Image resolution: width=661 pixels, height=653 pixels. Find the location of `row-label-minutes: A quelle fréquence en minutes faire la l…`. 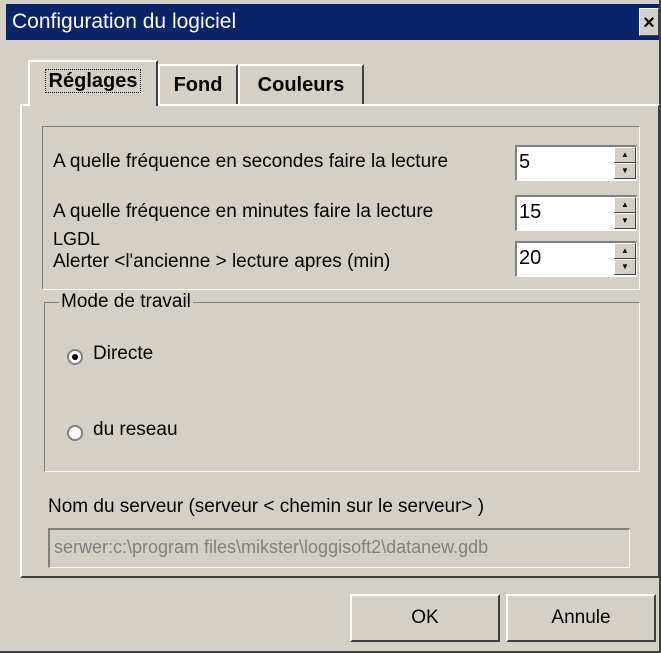

row-label-minutes: A quelle fréquence en minutes faire la l… is located at coordinates (243, 211).